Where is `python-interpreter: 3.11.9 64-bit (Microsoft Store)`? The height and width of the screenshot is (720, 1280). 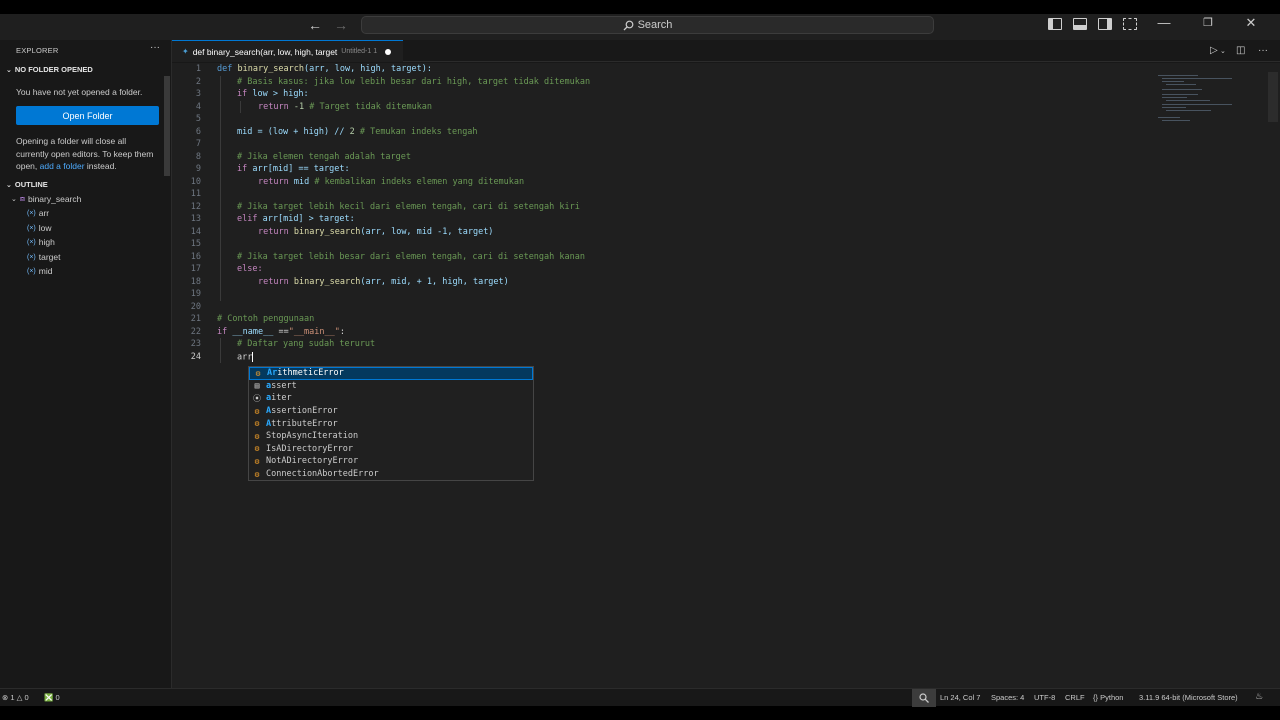
python-interpreter: 3.11.9 64-bit (Microsoft Store) is located at coordinates (1188, 697).